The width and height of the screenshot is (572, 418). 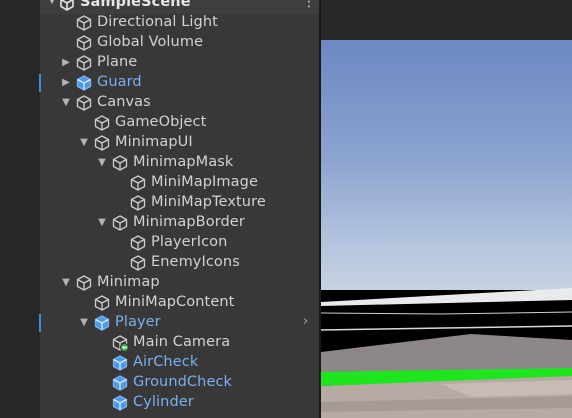 I want to click on hierarchy-row: ▶ Plane, so click(x=180, y=63).